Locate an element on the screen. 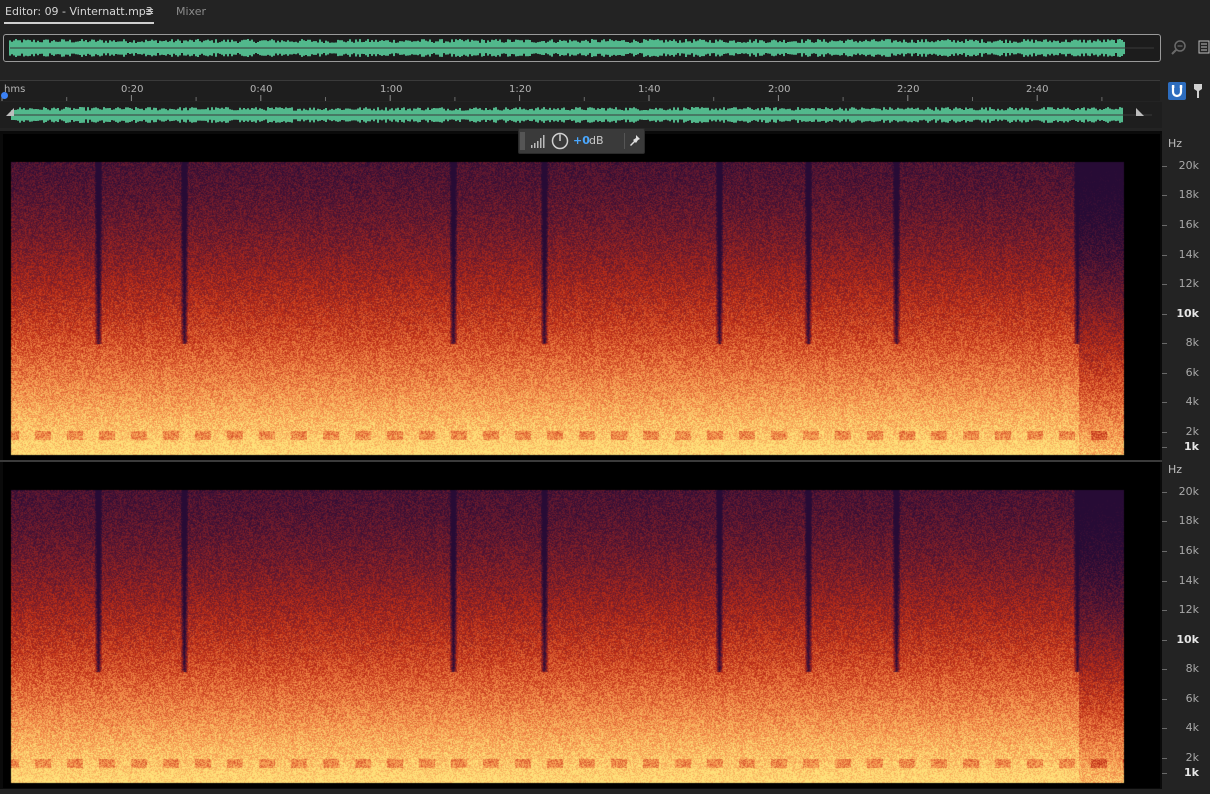 This screenshot has width=1210, height=794. magnet-icon is located at coordinates (1177, 91).